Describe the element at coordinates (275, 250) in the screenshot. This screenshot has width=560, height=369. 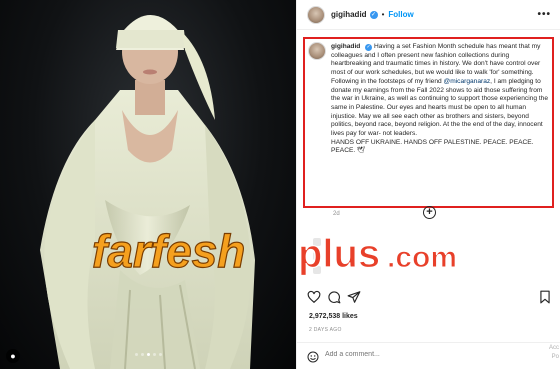
I see `farfesh-plus-watermark-logo: farfesh plus .com` at that location.